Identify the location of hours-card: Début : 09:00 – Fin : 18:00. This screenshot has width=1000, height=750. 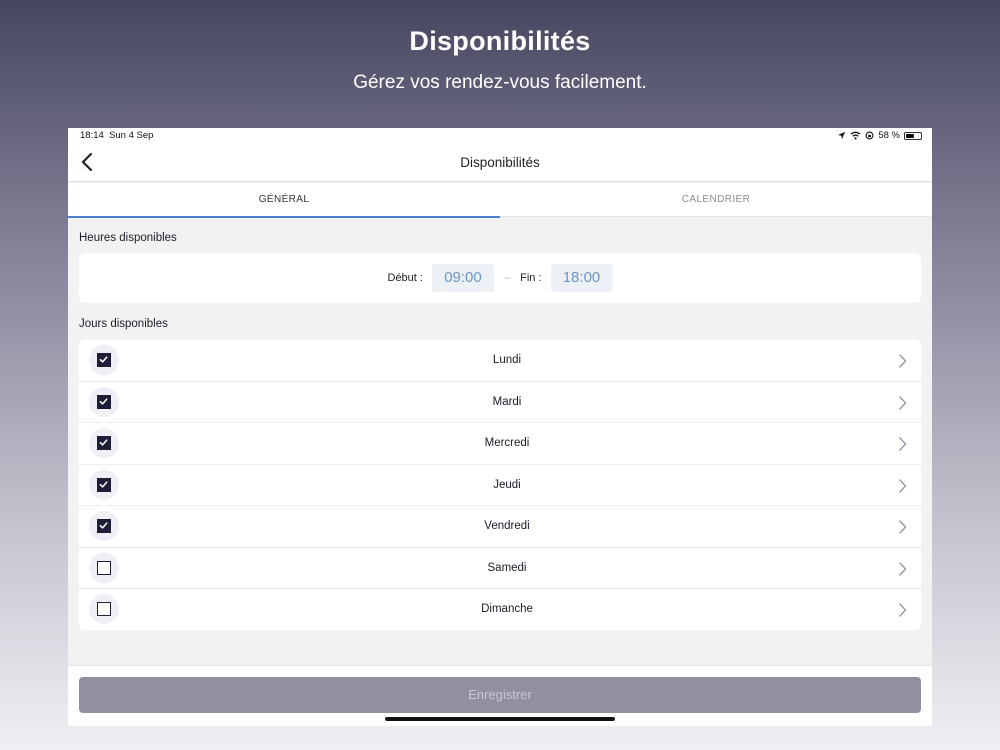
(500, 278).